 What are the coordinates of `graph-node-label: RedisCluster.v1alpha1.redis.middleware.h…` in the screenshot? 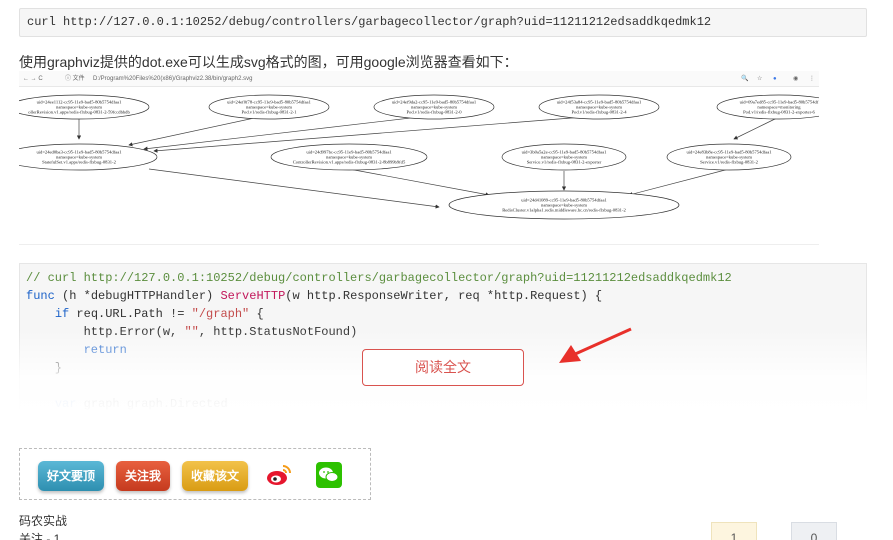 It's located at (564, 210).